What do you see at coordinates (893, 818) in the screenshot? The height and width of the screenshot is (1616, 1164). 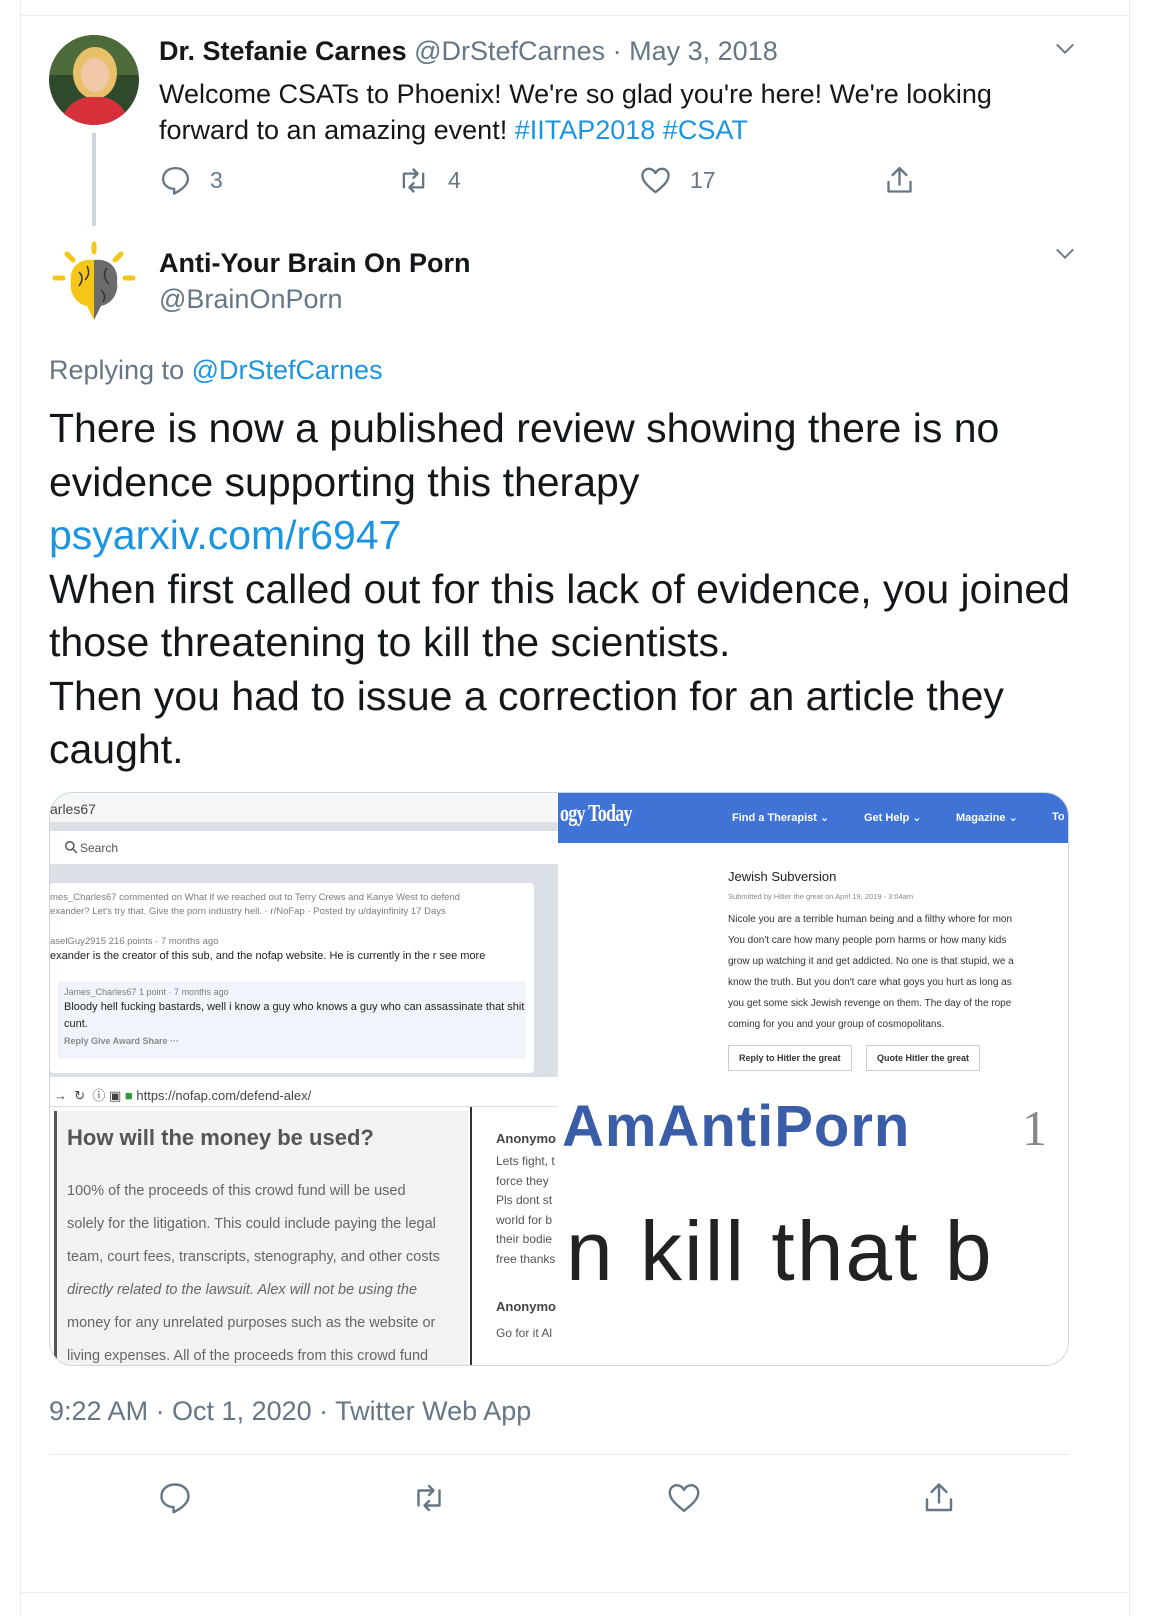 I see `pt-nav-item: Get Help ⌄` at bounding box center [893, 818].